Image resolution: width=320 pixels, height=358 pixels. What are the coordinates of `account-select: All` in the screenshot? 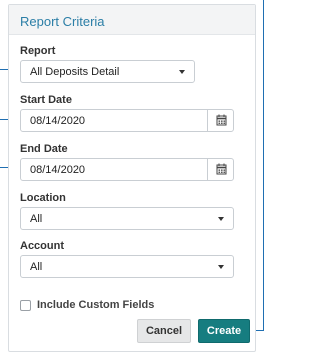 It's located at (127, 266).